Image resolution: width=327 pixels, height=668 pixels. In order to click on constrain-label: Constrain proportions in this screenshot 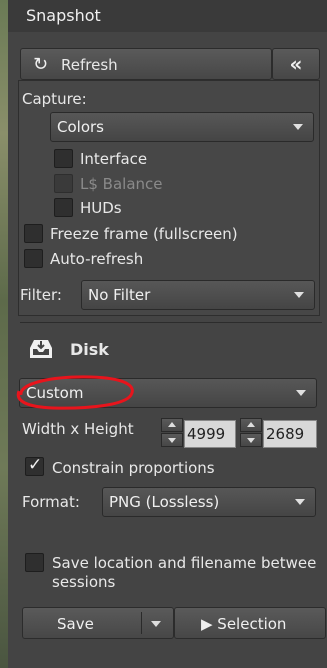, I will do `click(133, 468)`.